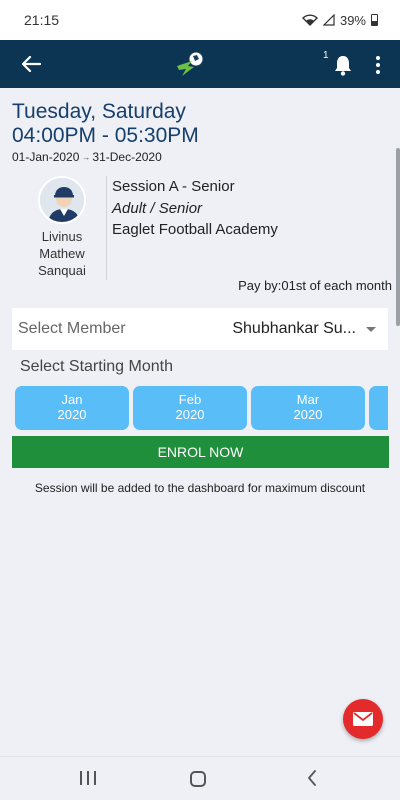 This screenshot has width=400, height=800. What do you see at coordinates (157, 208) in the screenshot?
I see `session-level: Adult / Senior` at bounding box center [157, 208].